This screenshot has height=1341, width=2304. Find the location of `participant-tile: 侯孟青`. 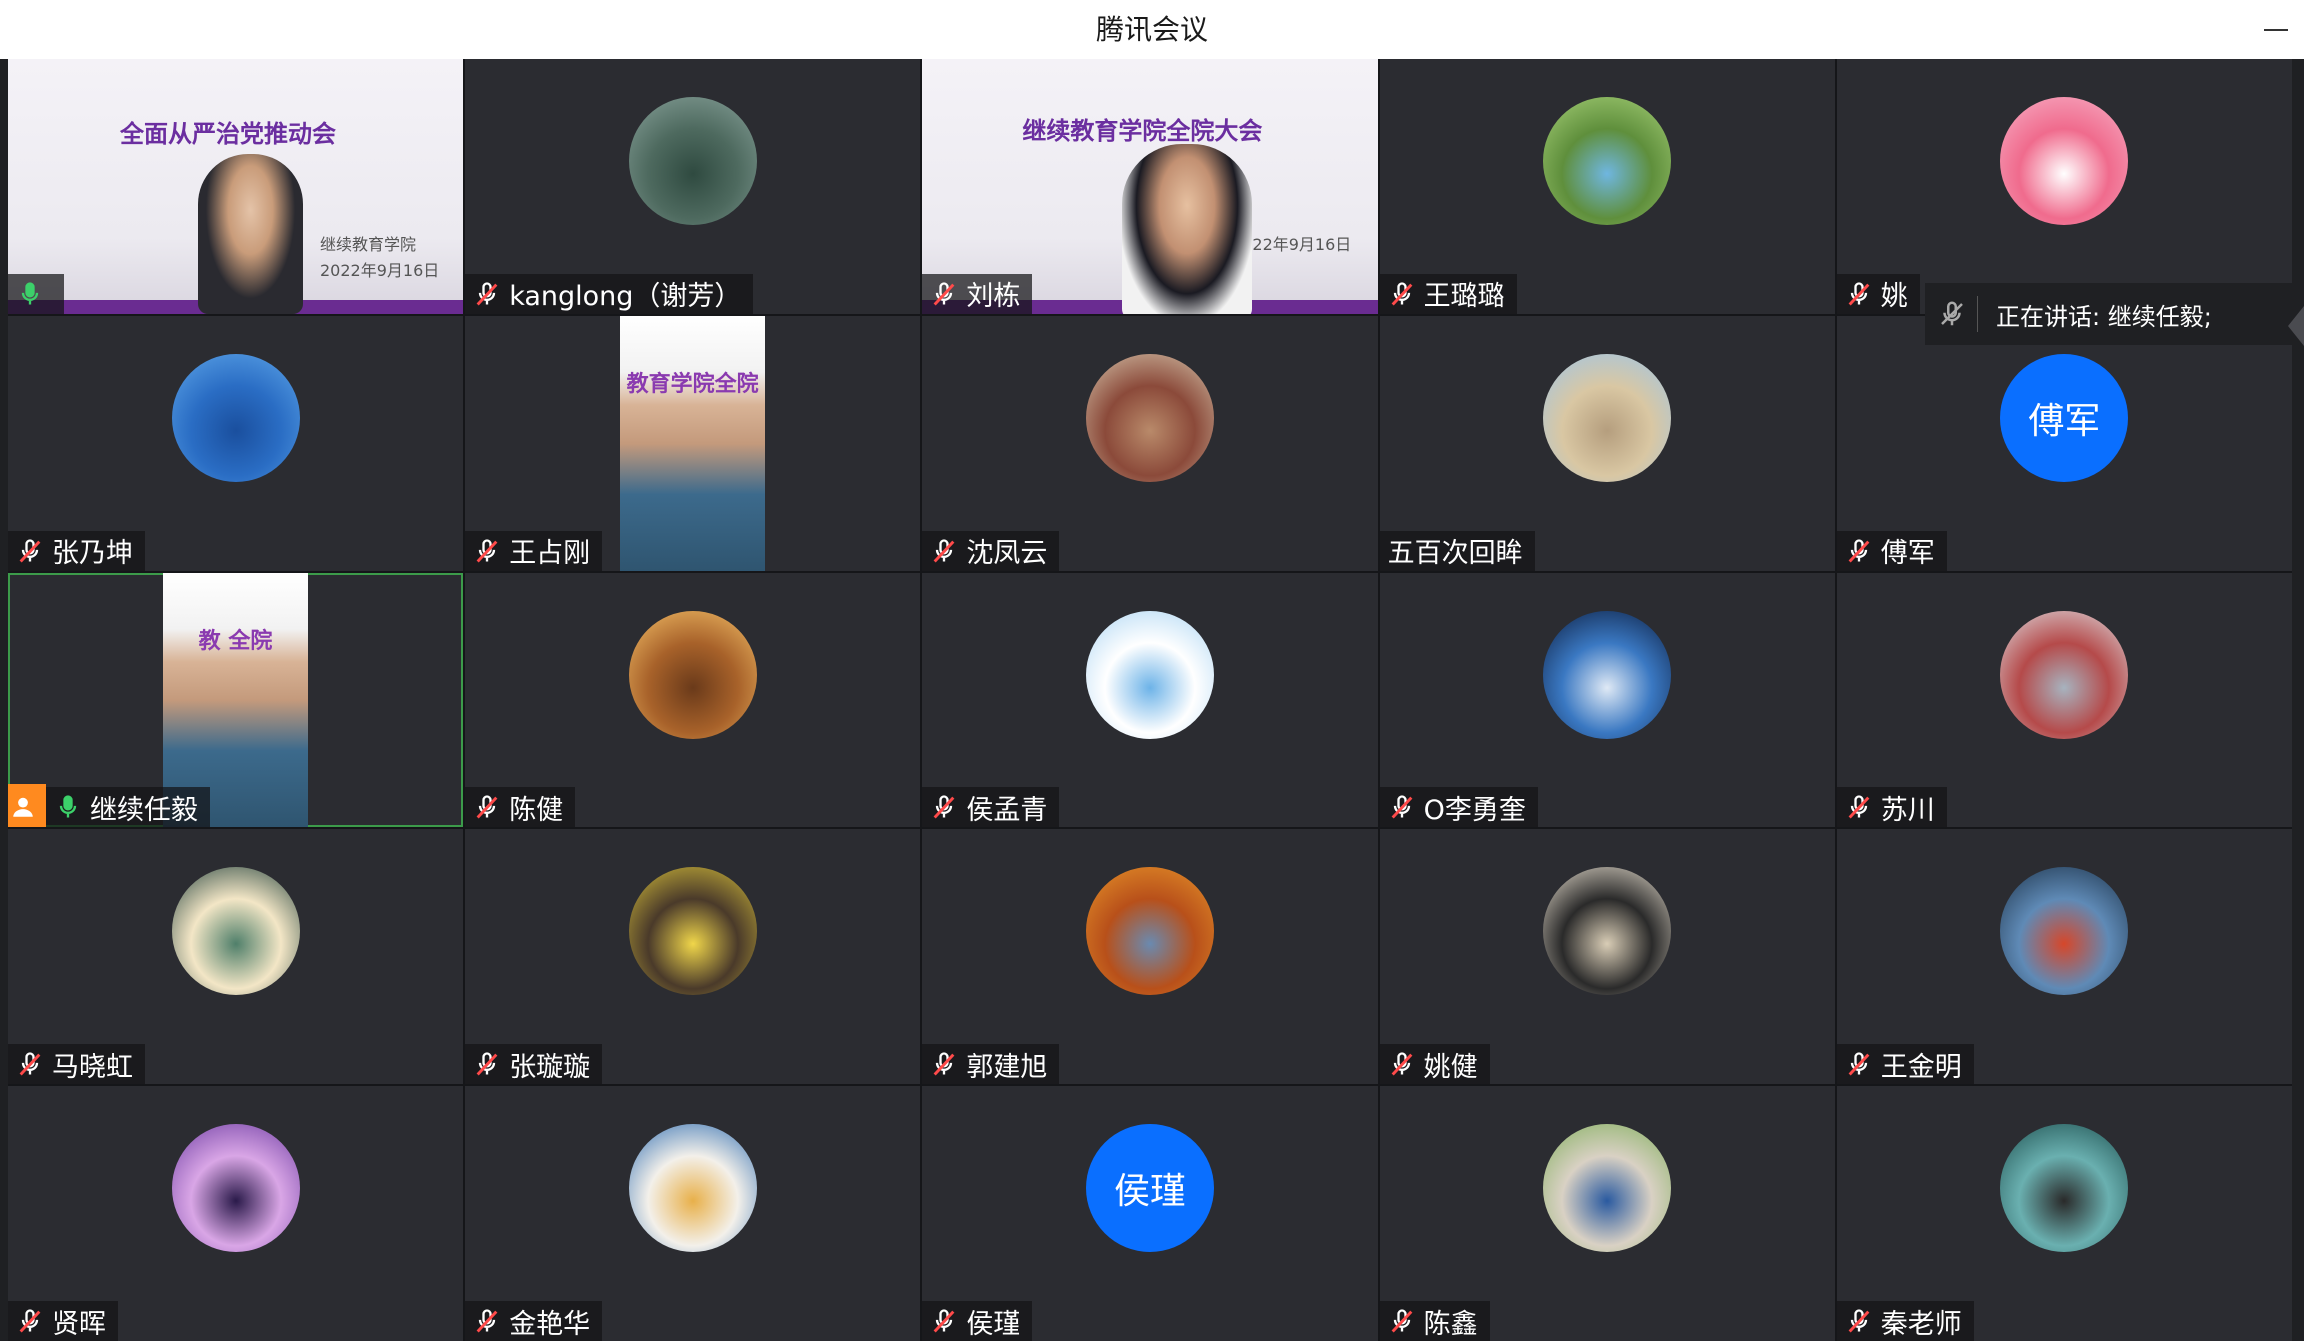

participant-tile: 侯孟青 is located at coordinates (1150, 700).